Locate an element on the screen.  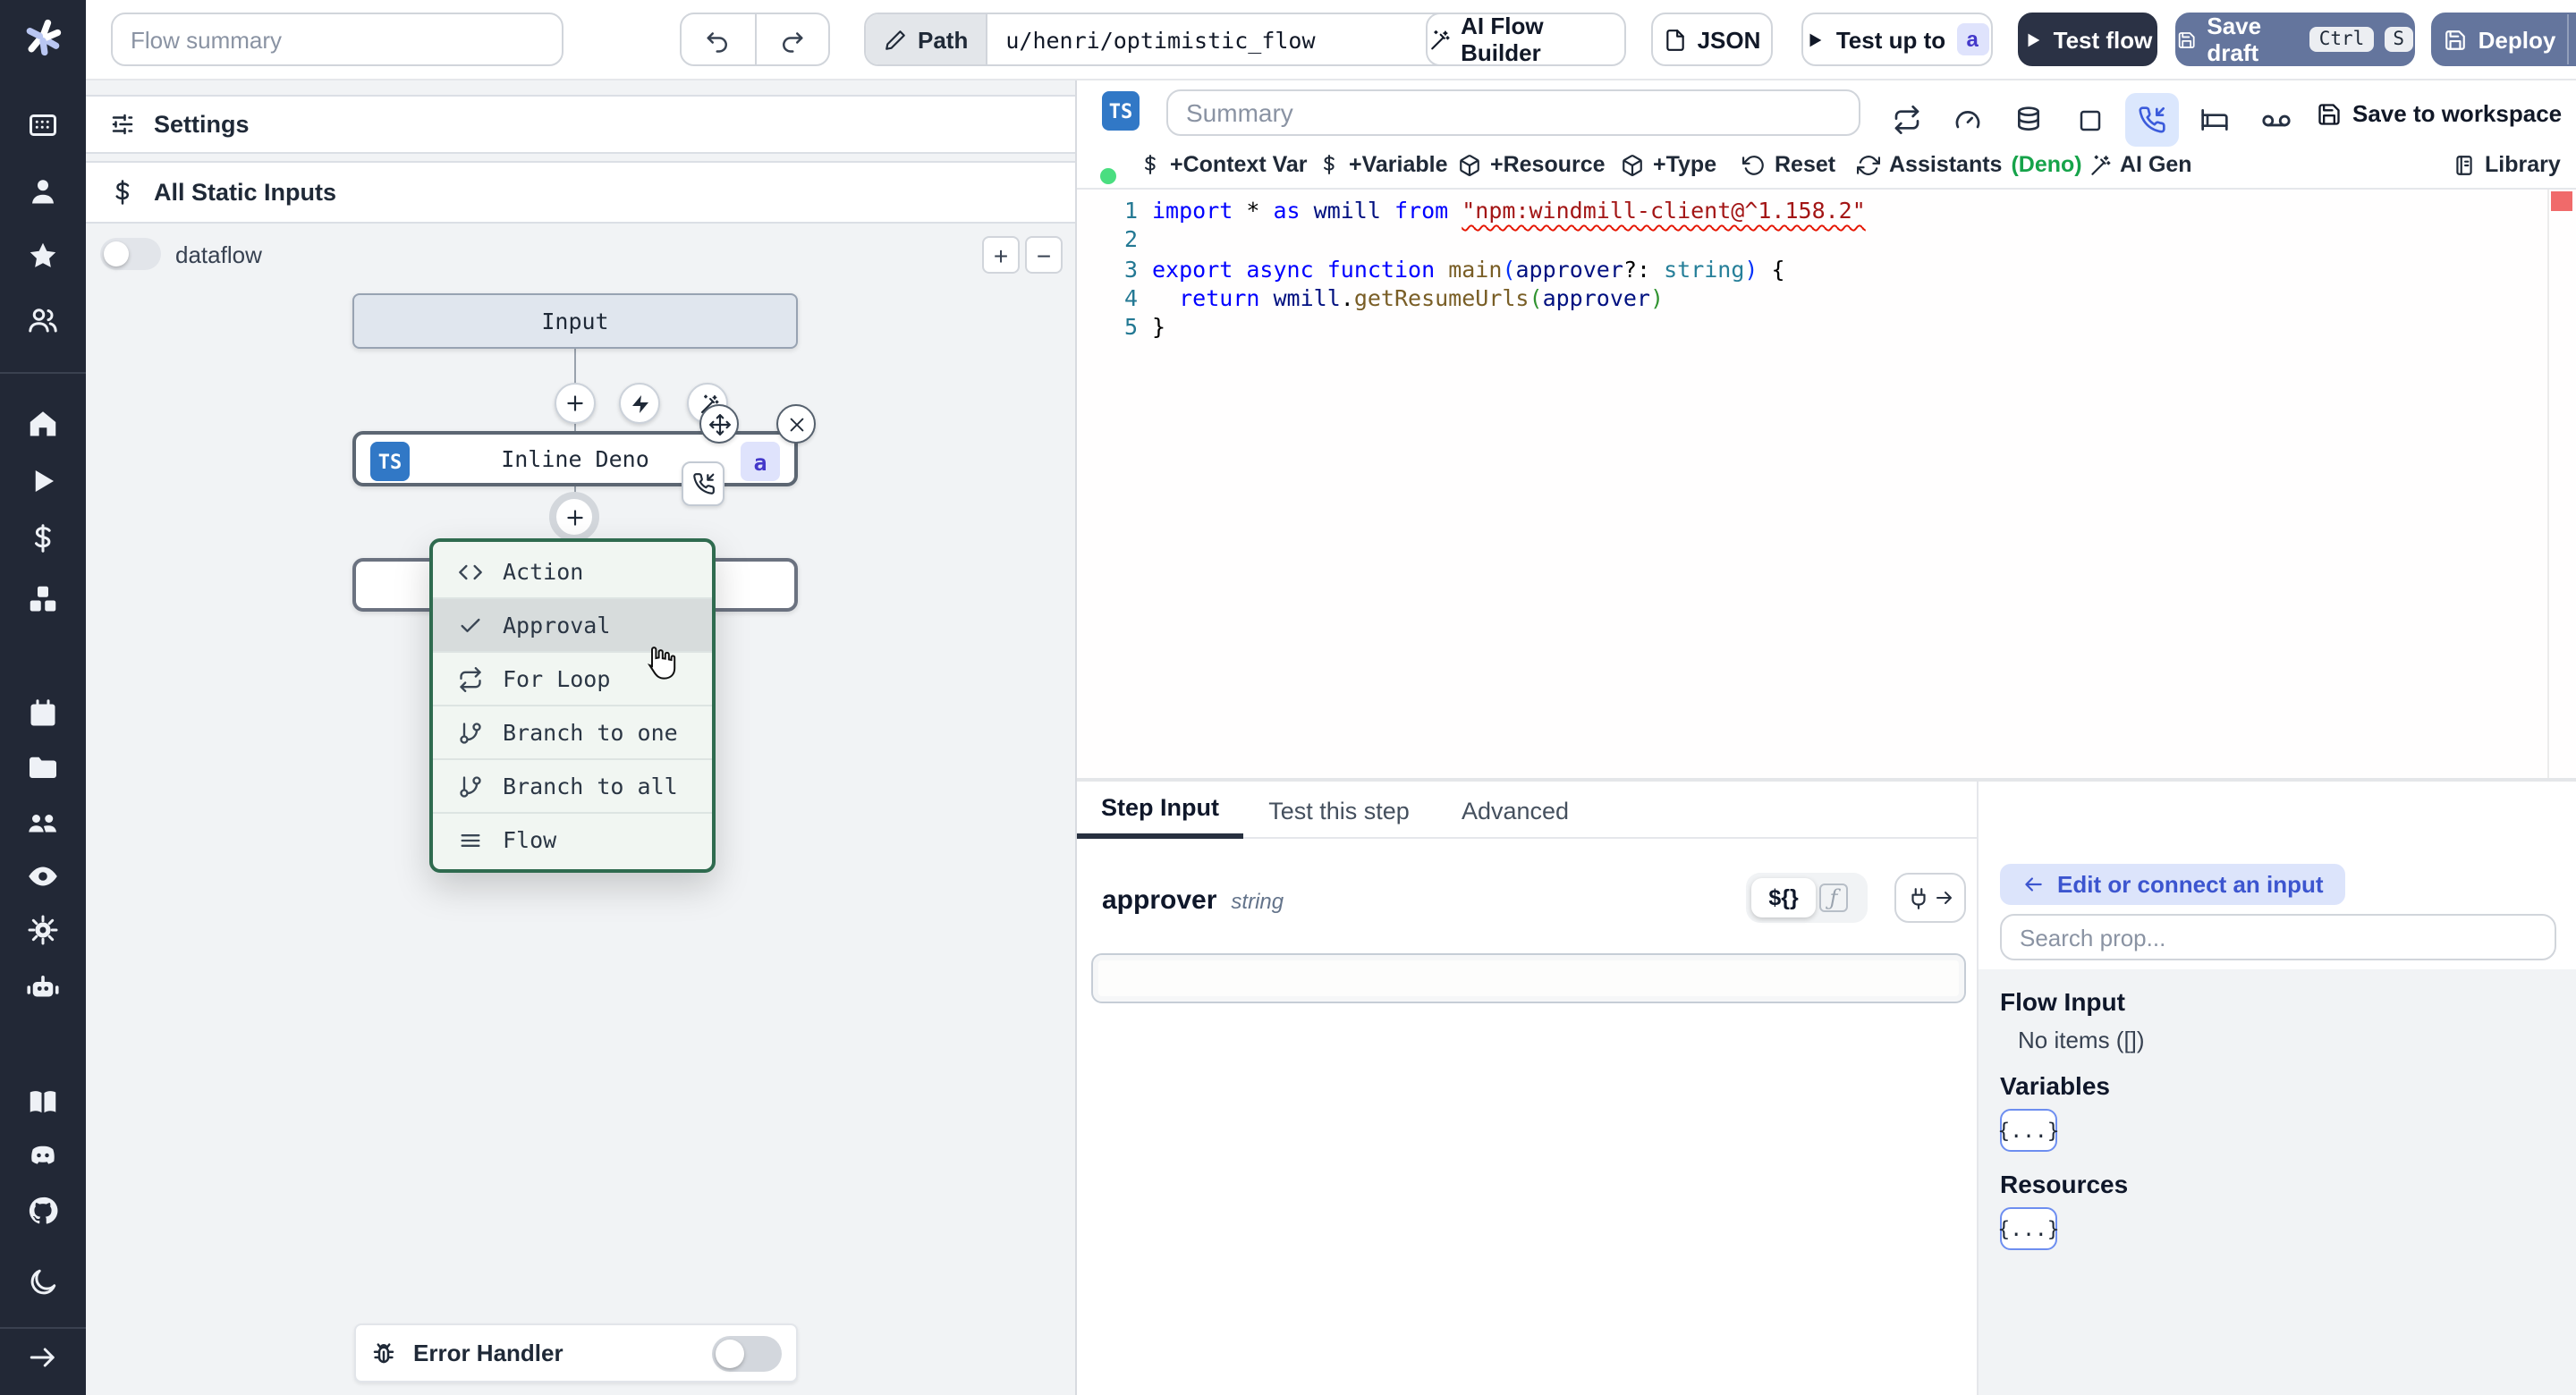
add-step-button is located at coordinates (575, 403).